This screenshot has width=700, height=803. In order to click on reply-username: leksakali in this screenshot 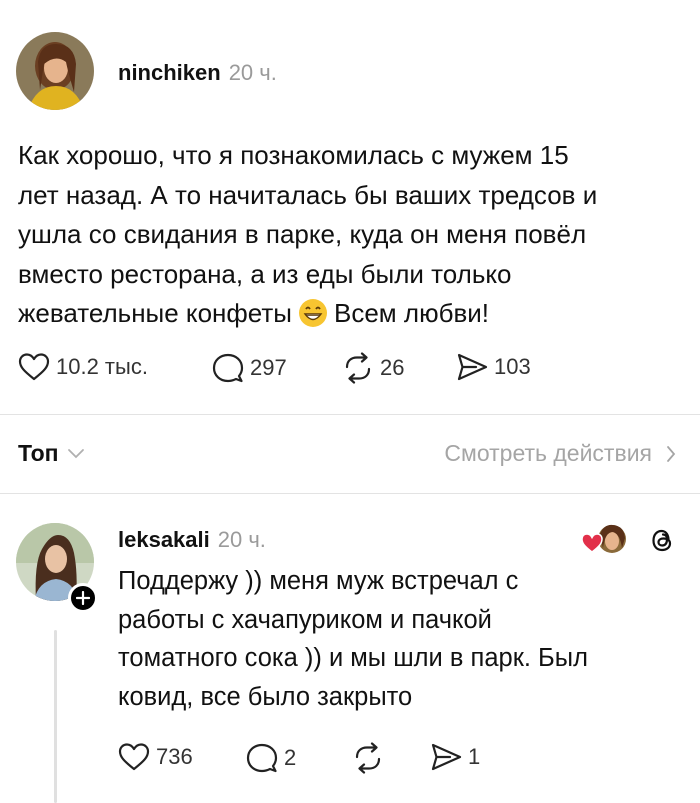, I will do `click(164, 539)`.